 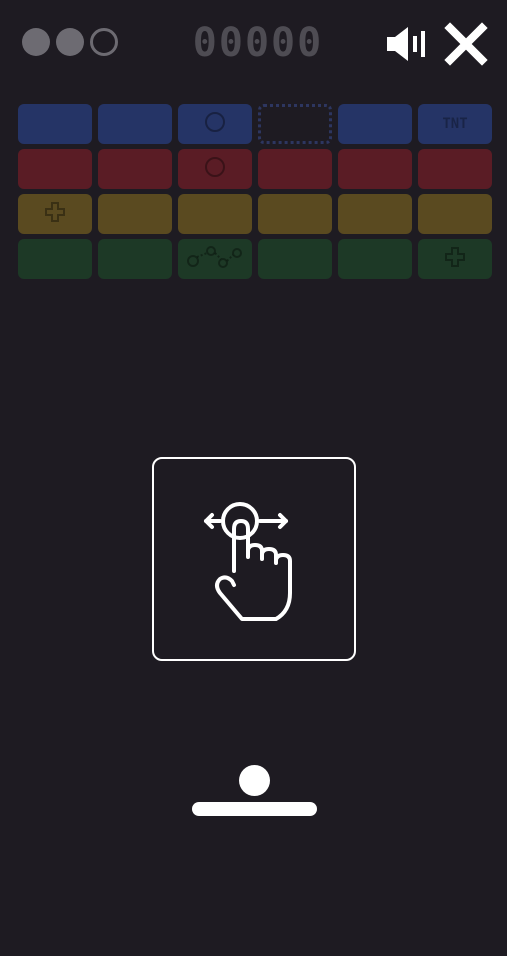 I want to click on score-display: 00000, so click(x=258, y=43).